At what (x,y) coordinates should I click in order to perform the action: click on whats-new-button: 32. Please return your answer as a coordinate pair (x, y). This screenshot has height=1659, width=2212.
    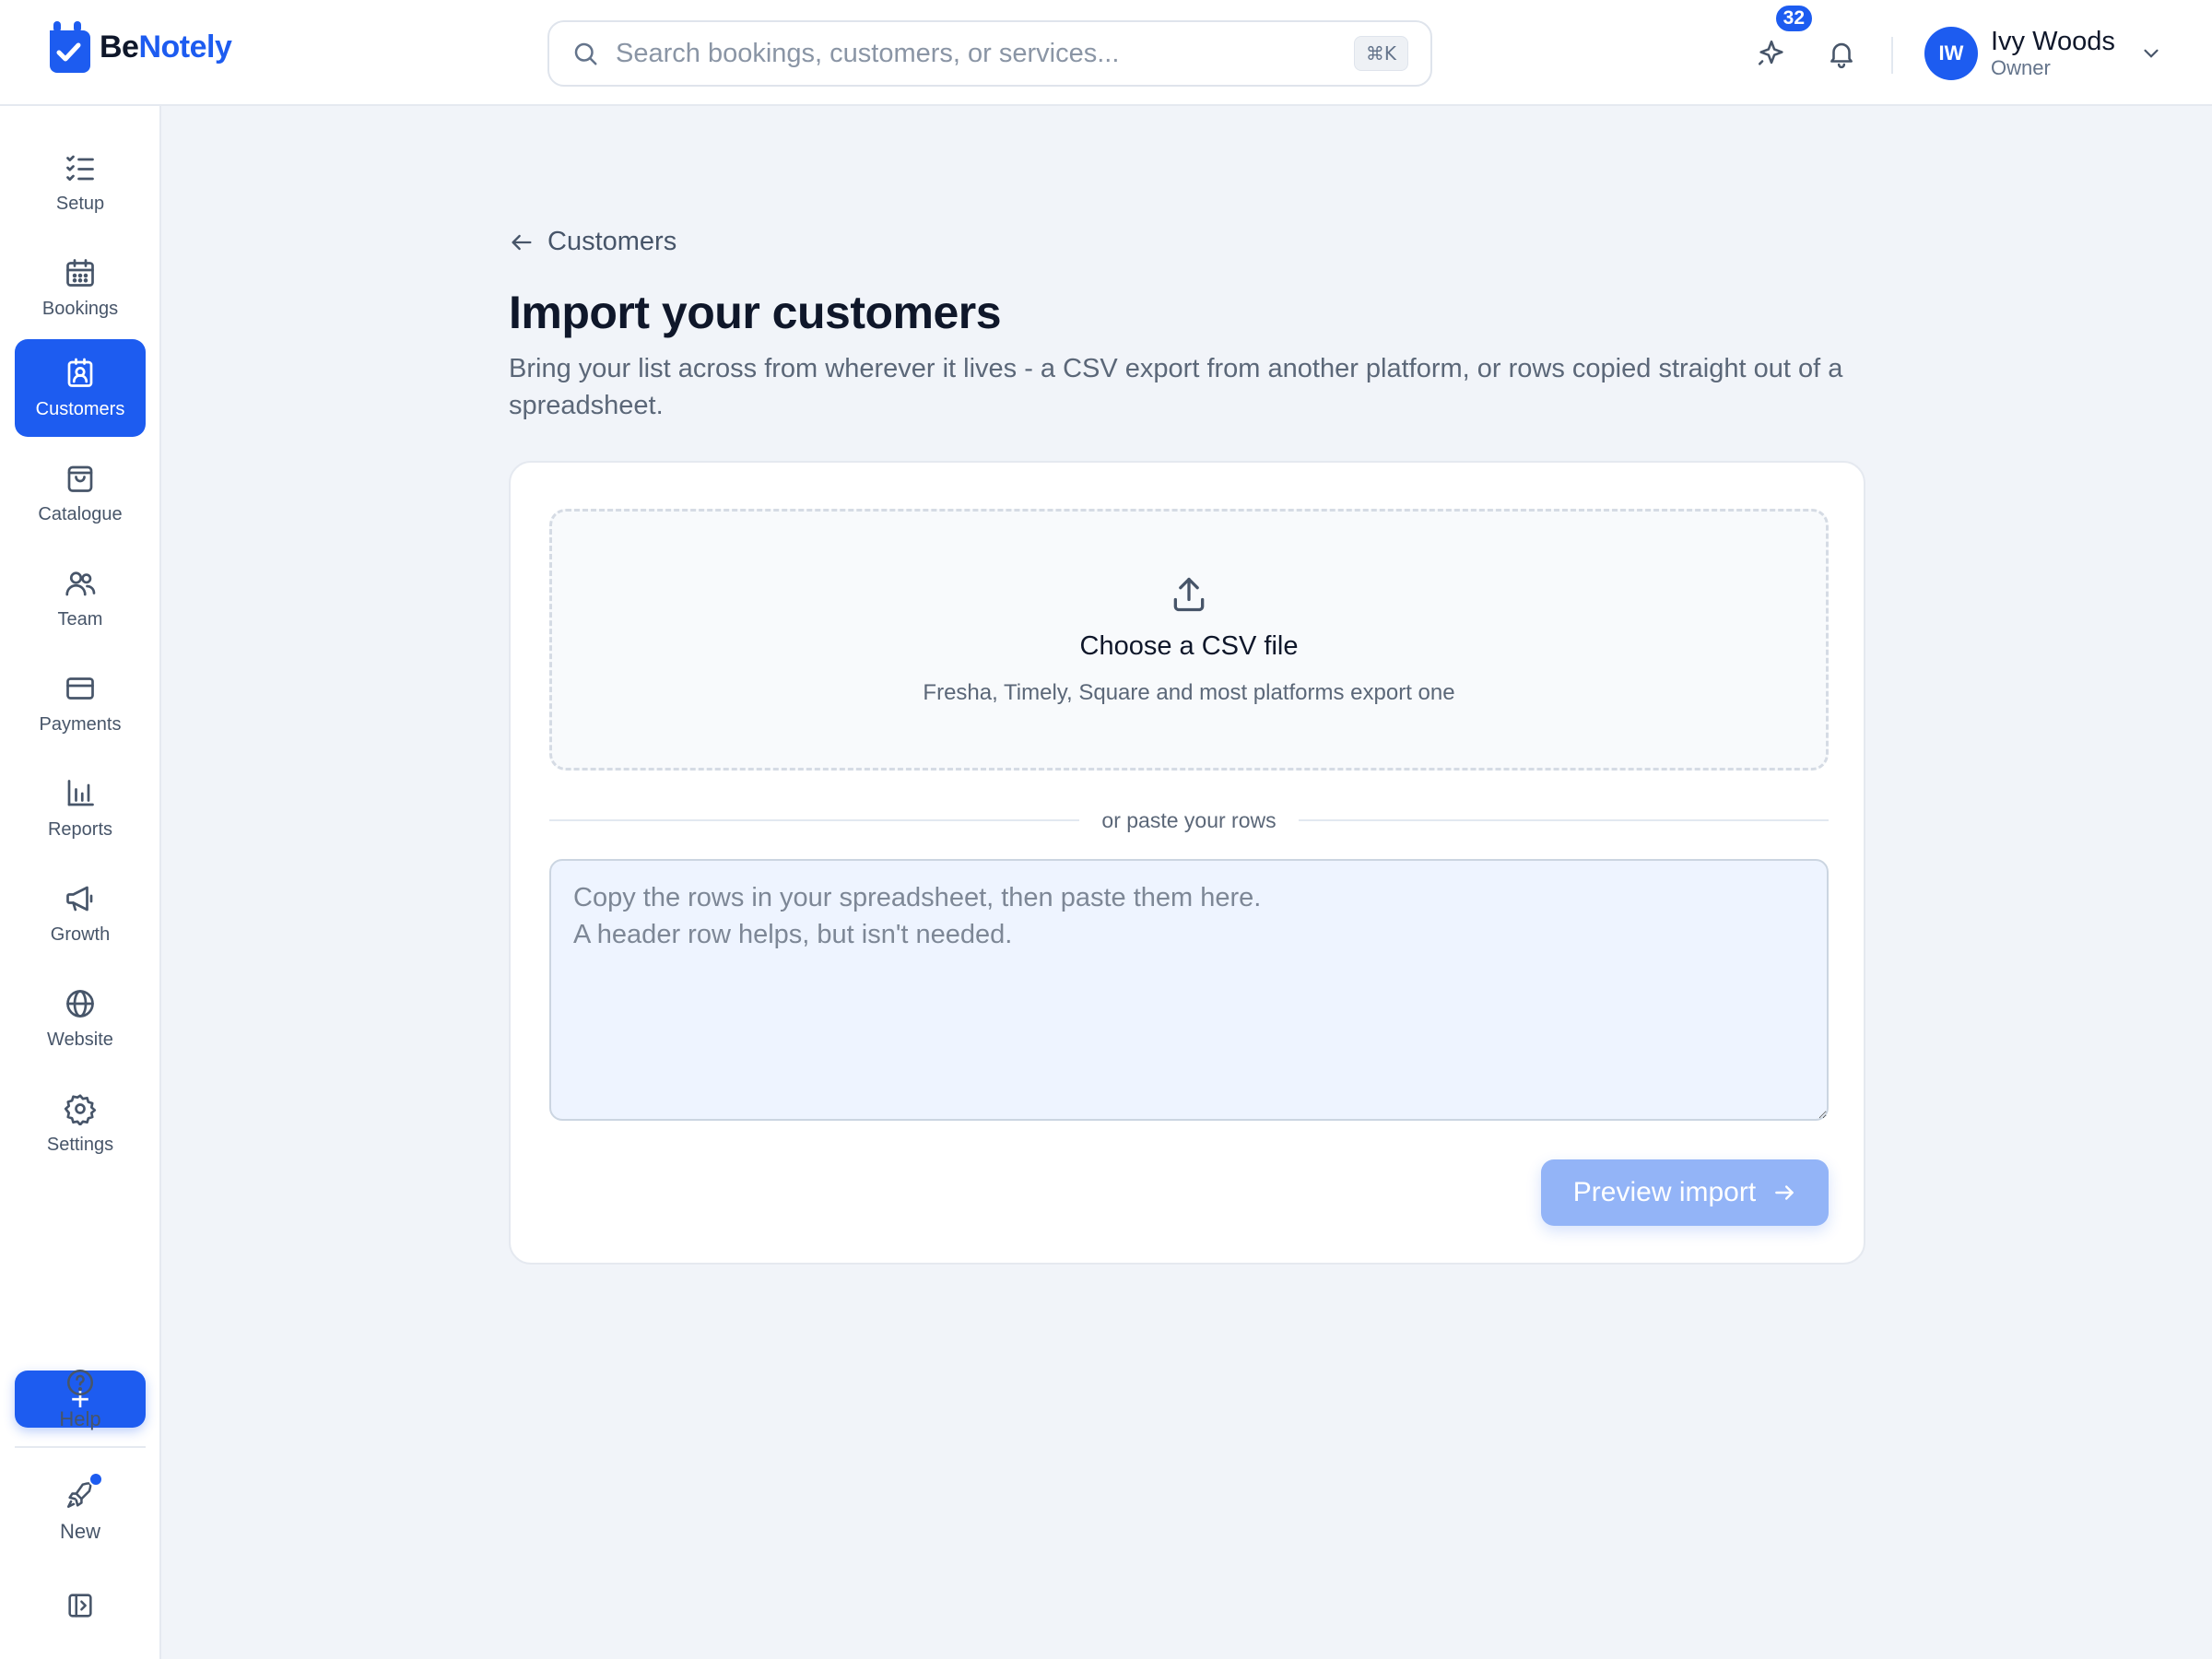
    Looking at the image, I should click on (1781, 40).